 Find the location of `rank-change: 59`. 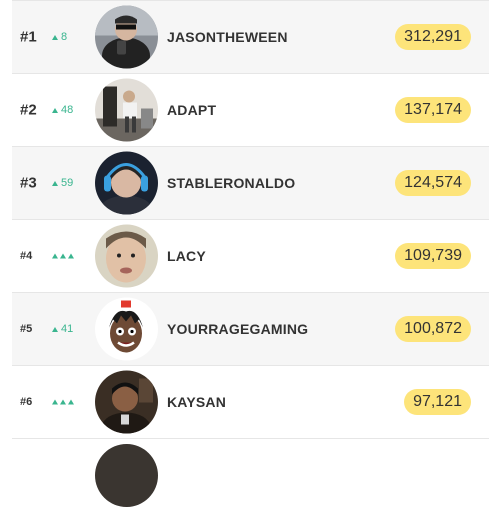

rank-change: 59 is located at coordinates (62, 183).